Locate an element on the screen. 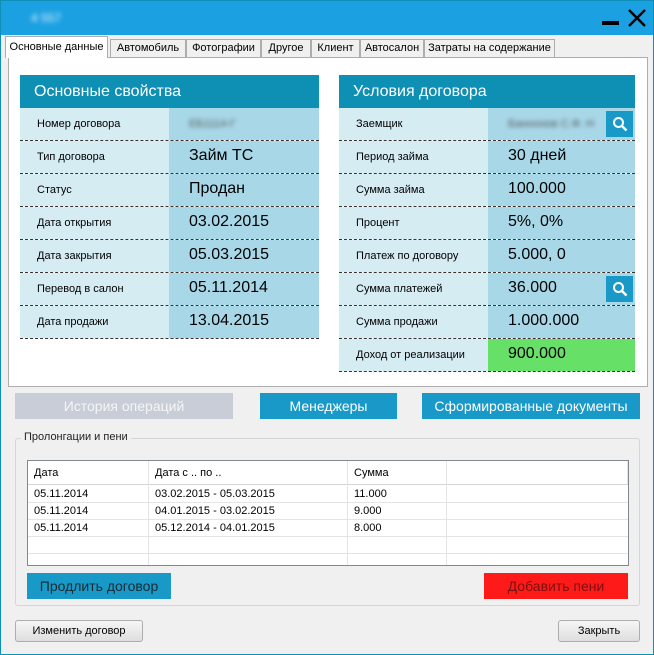 Image resolution: width=654 pixels, height=655 pixels. borrower-search-button is located at coordinates (619, 124).